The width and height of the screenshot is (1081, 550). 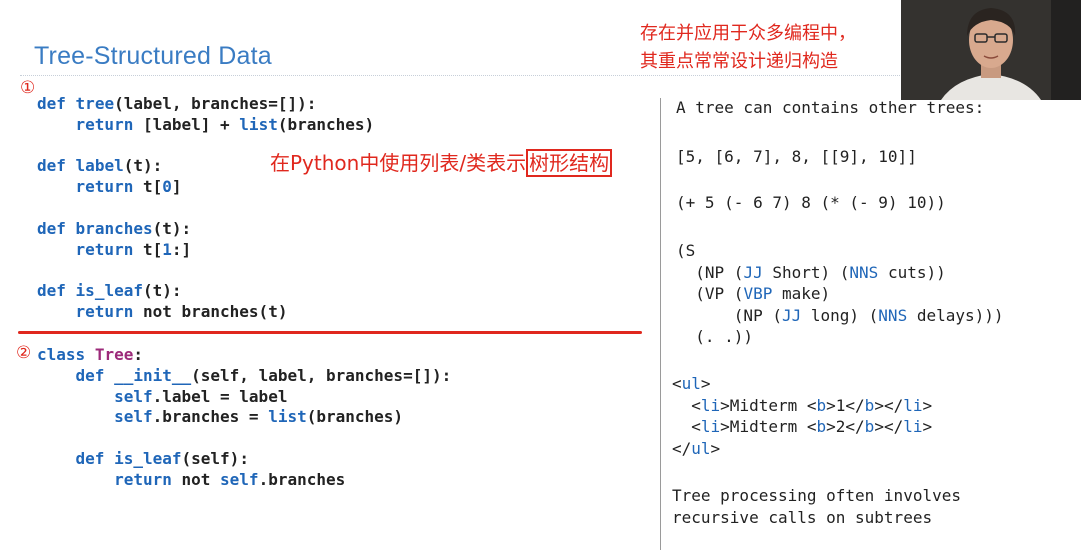 I want to click on closing-line-2: recursive calls on subtrees, so click(x=802, y=517).